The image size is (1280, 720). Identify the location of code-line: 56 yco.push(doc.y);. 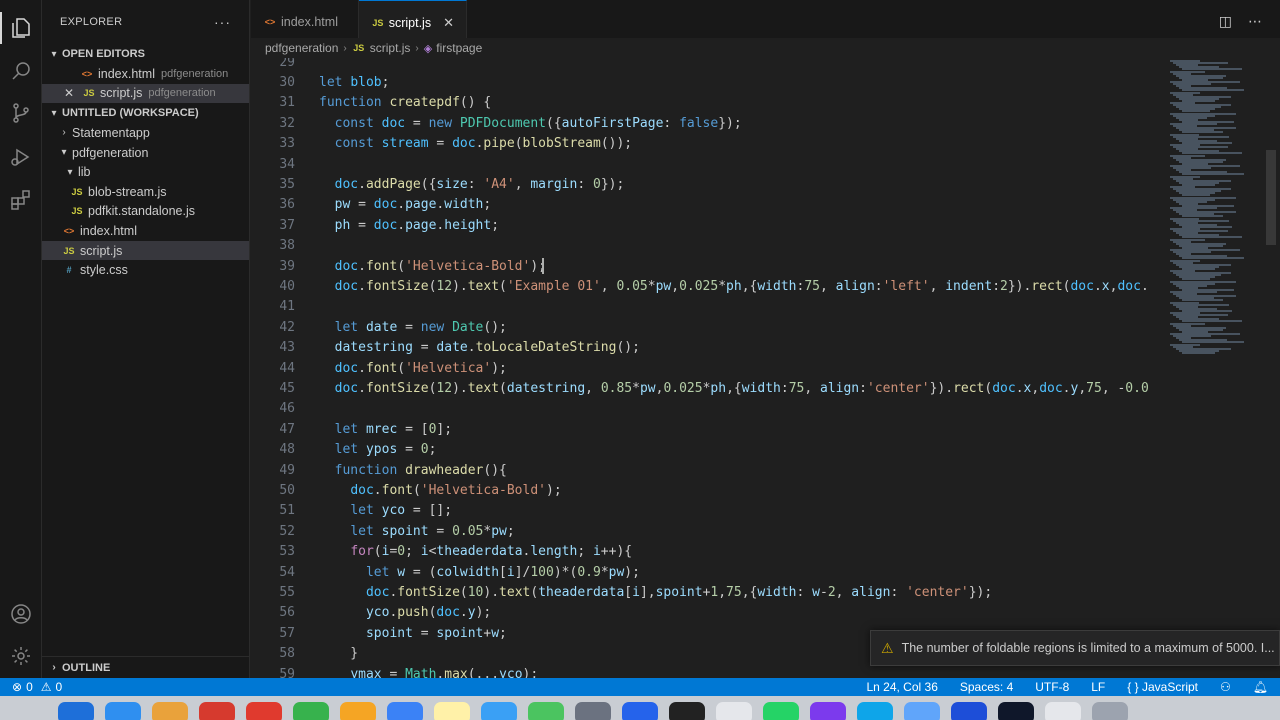
(708, 613).